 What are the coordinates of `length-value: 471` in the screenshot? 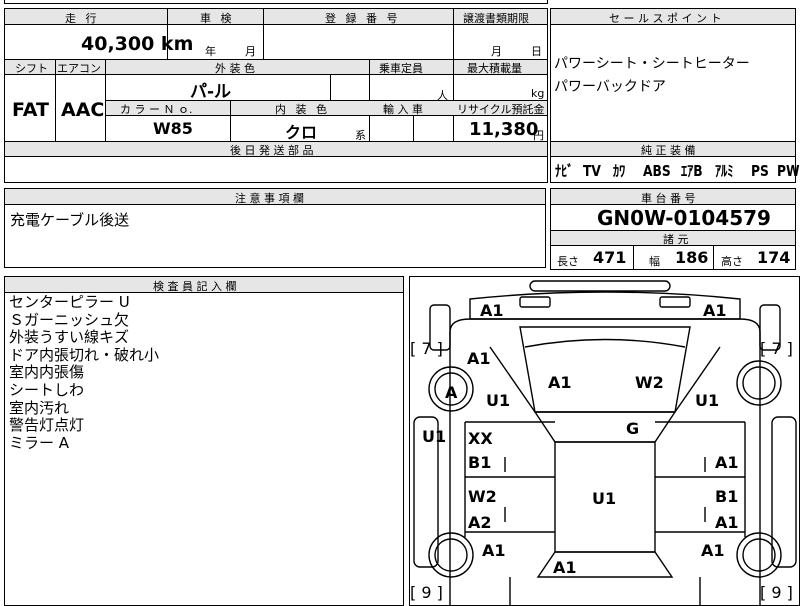 It's located at (610, 257).